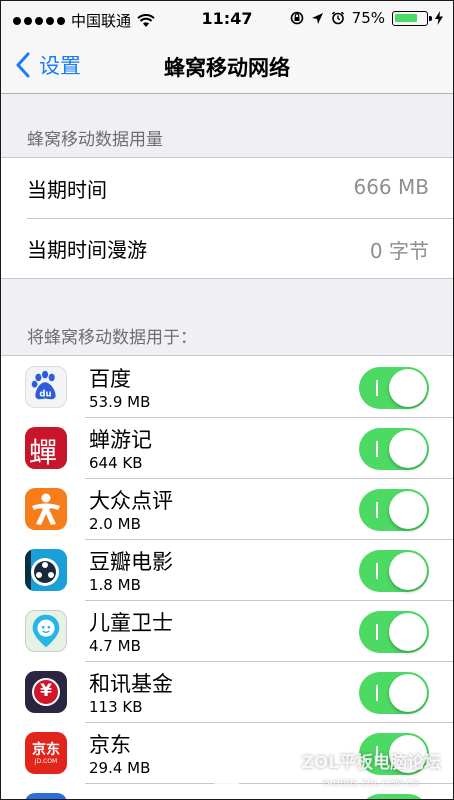 The image size is (454, 800). Describe the element at coordinates (95, 140) in the screenshot. I see `usage-section-header: 蜂窝移动数据用量` at that location.